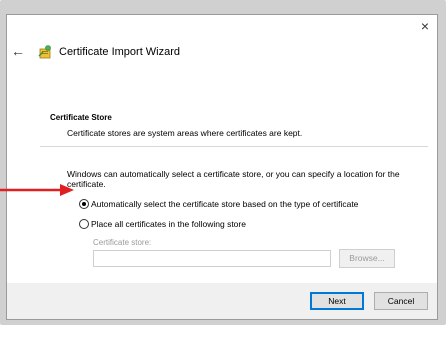 This screenshot has height=337, width=448. Describe the element at coordinates (37, 190) in the screenshot. I see `annotation-arrow-icon` at that location.